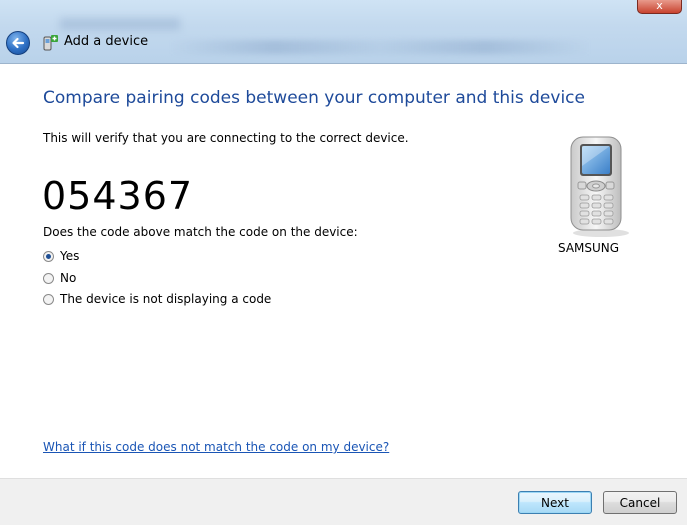  Describe the element at coordinates (598, 186) in the screenshot. I see `mobile-phone-icon` at that location.